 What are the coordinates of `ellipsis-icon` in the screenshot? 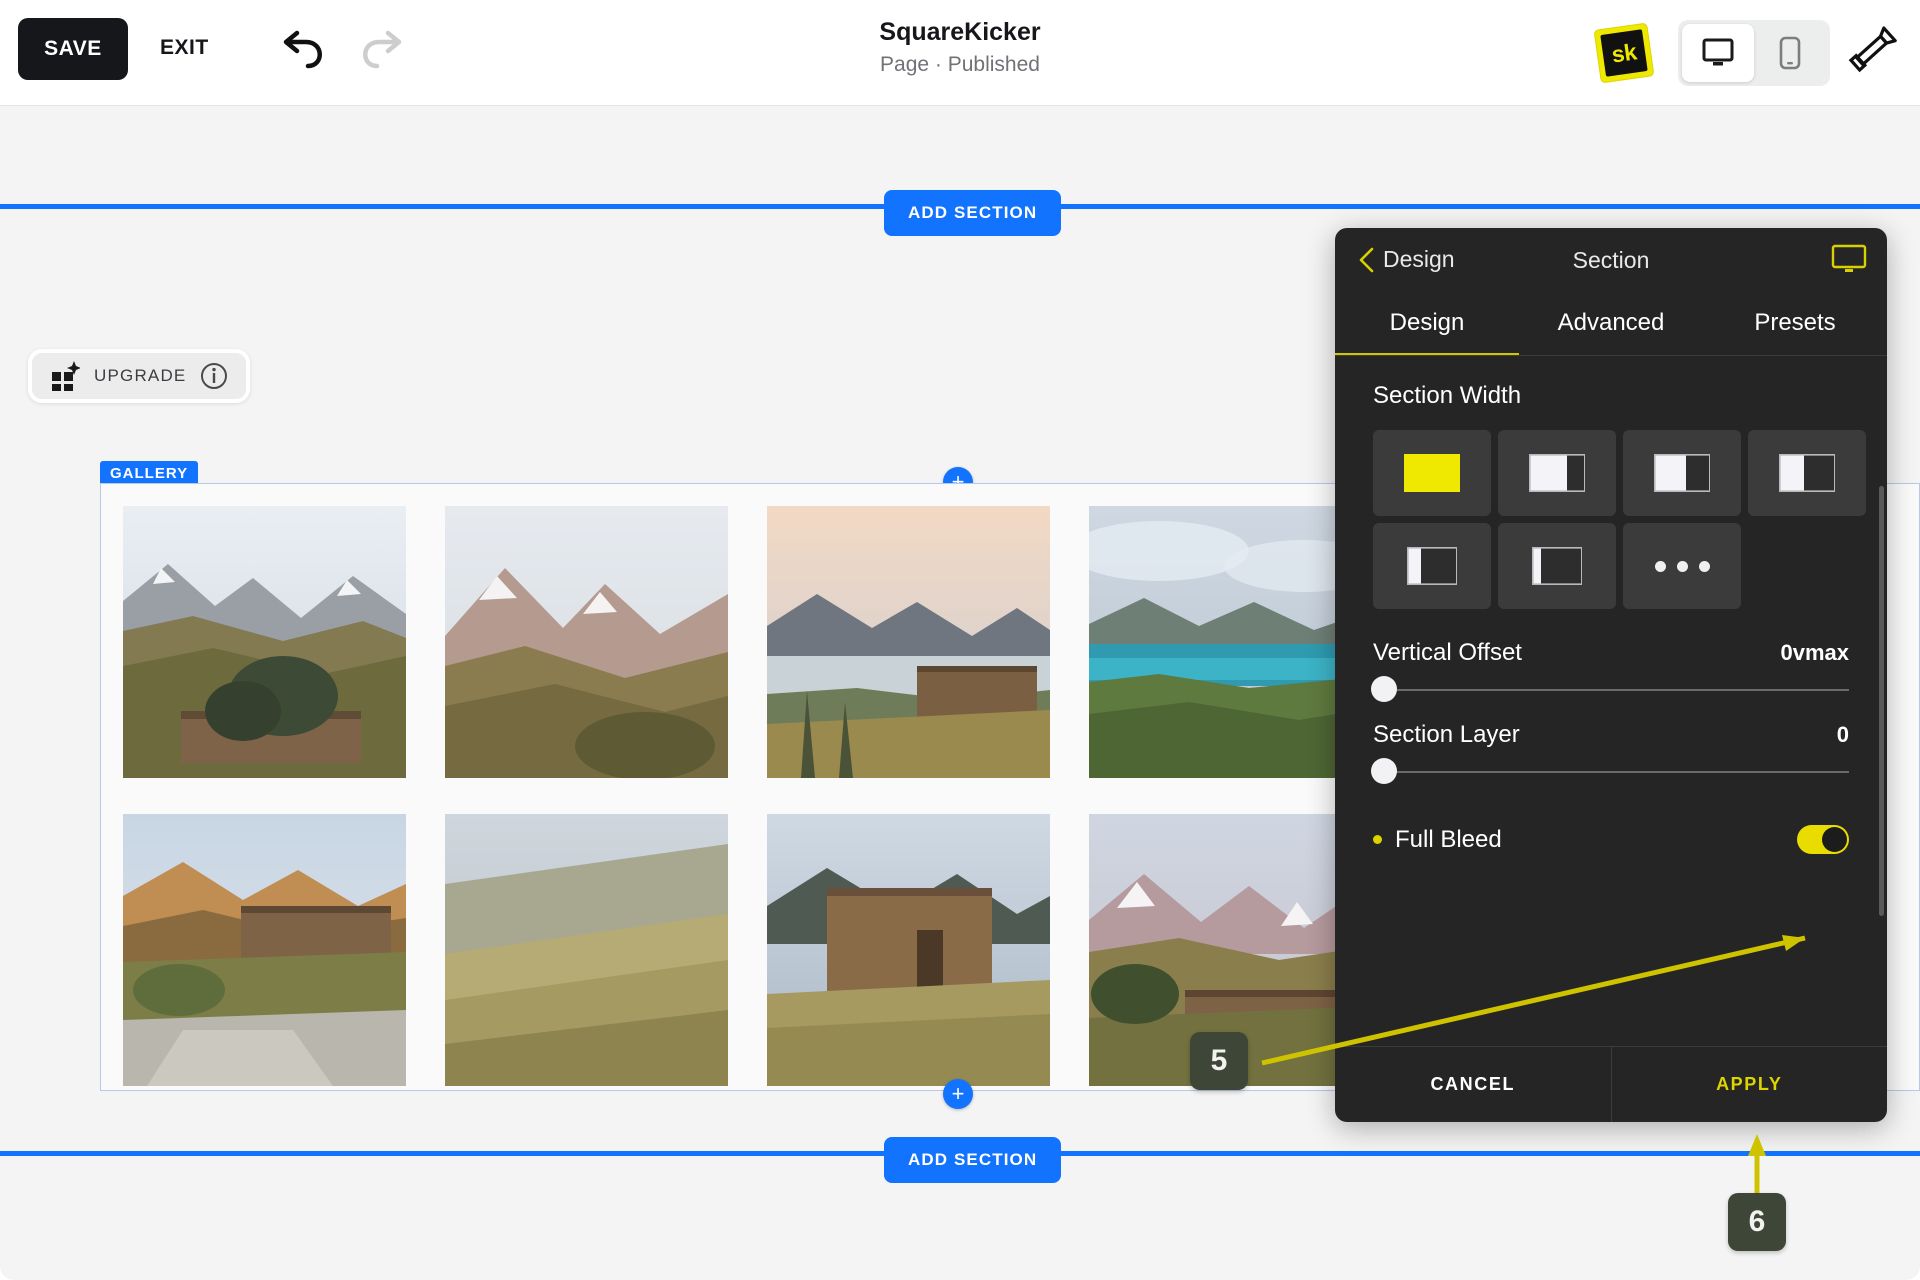 It's located at (1682, 566).